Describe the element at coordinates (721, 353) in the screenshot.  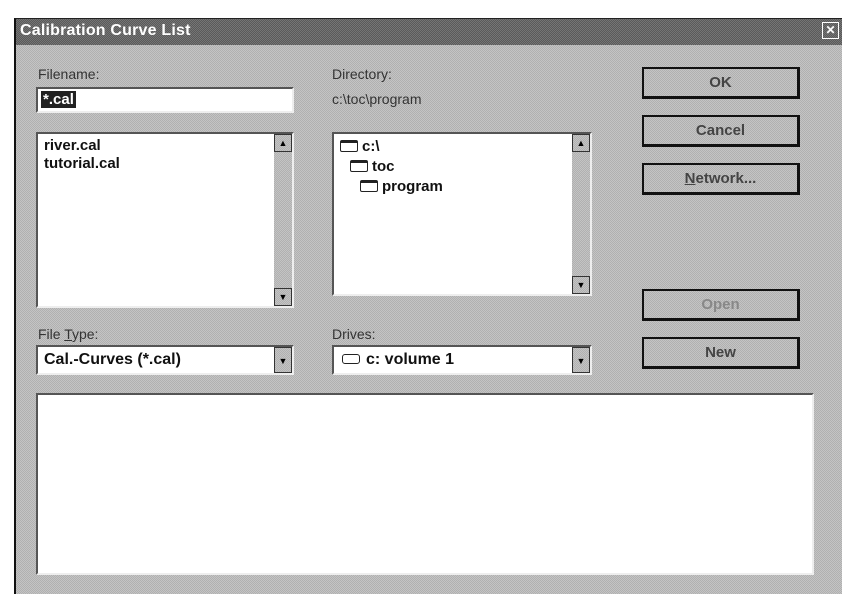
I see `new-button: New` at that location.